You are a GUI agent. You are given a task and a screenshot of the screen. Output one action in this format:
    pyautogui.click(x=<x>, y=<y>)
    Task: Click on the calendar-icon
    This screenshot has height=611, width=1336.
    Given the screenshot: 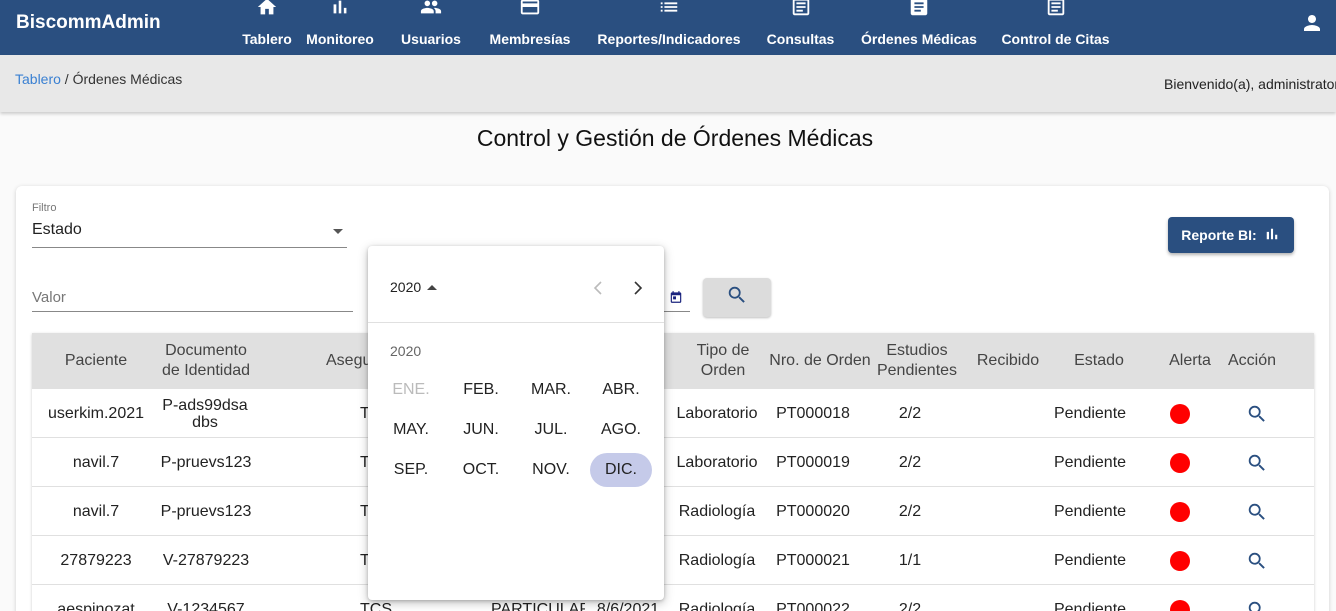 What is the action you would take?
    pyautogui.click(x=676, y=297)
    